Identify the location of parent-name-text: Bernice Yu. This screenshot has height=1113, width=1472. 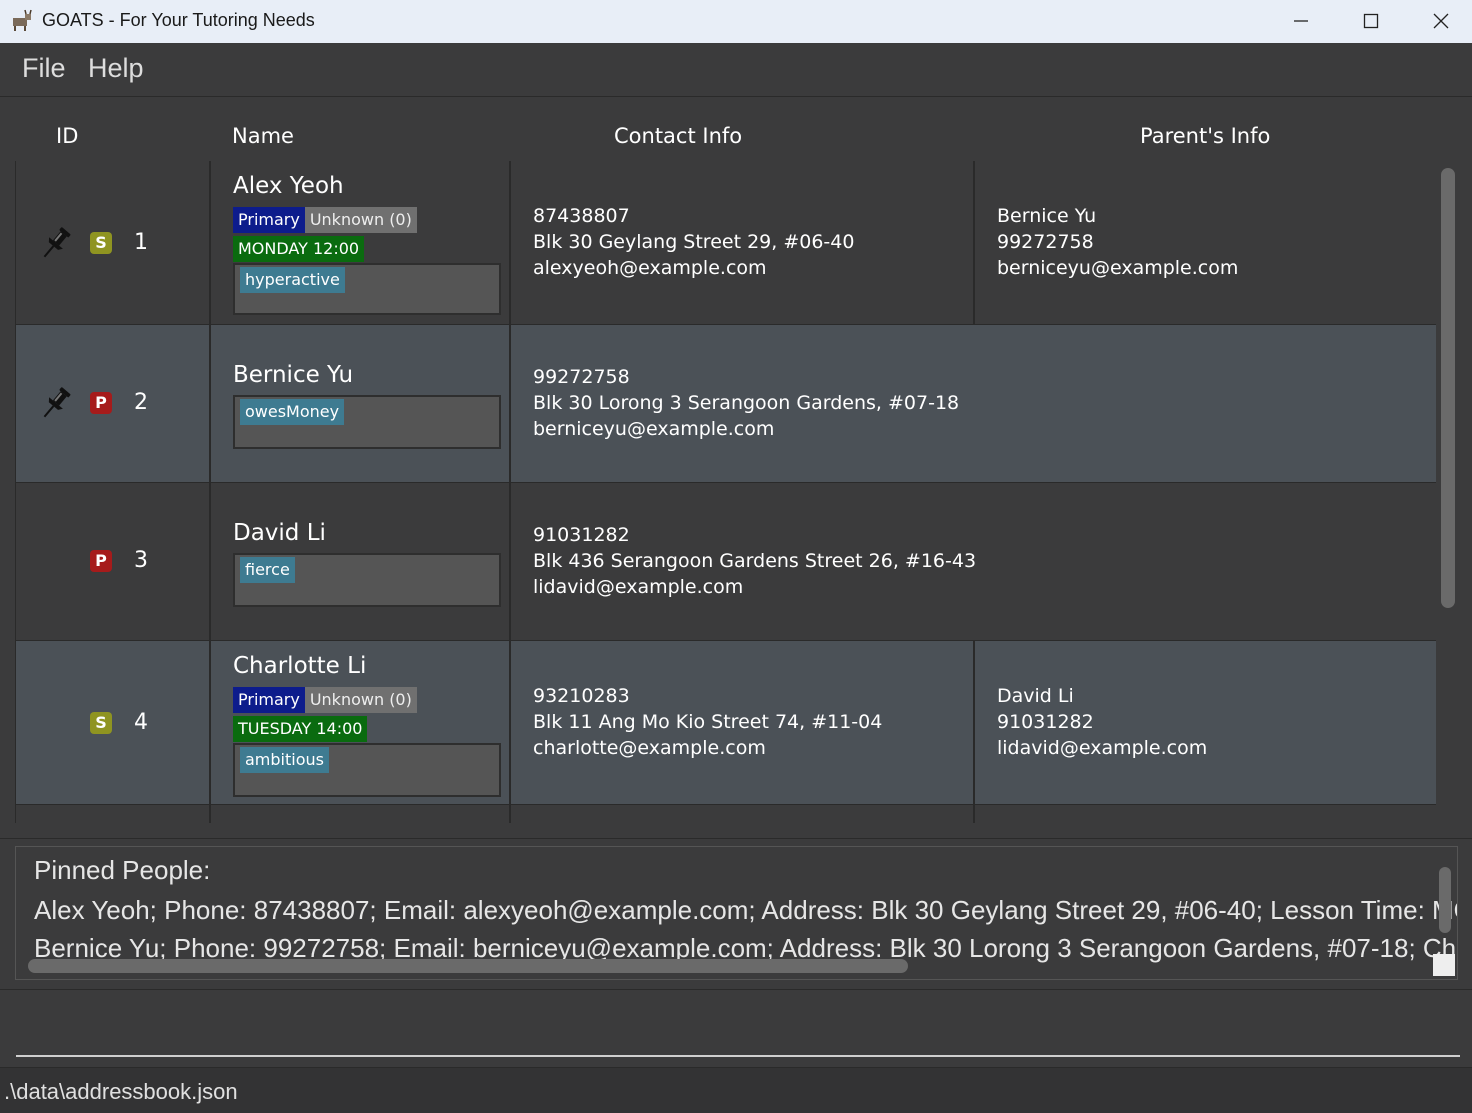
(1047, 216).